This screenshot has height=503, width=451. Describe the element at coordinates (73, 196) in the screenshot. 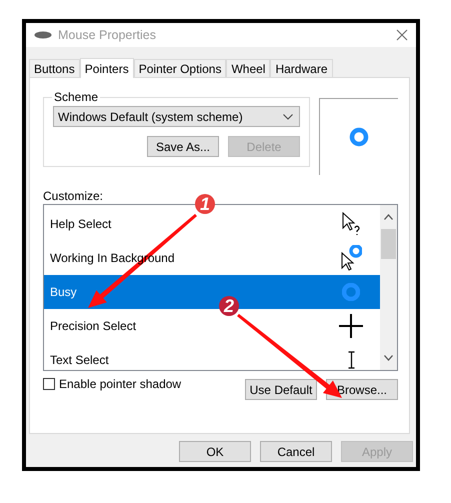

I see `list-label: Customize:` at that location.